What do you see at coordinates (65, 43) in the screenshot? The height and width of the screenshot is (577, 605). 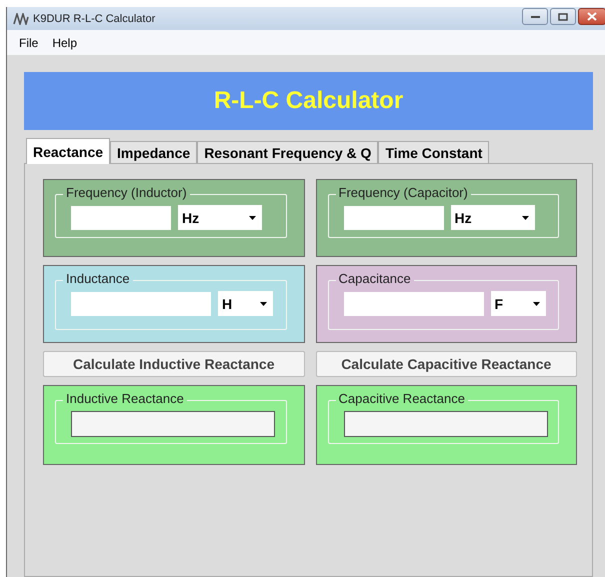 I see `menu-item: Help` at bounding box center [65, 43].